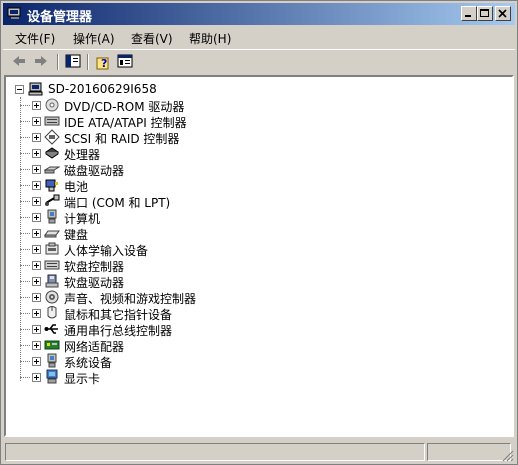  What do you see at coordinates (52, 233) in the screenshot?
I see `keyboard-icon` at bounding box center [52, 233].